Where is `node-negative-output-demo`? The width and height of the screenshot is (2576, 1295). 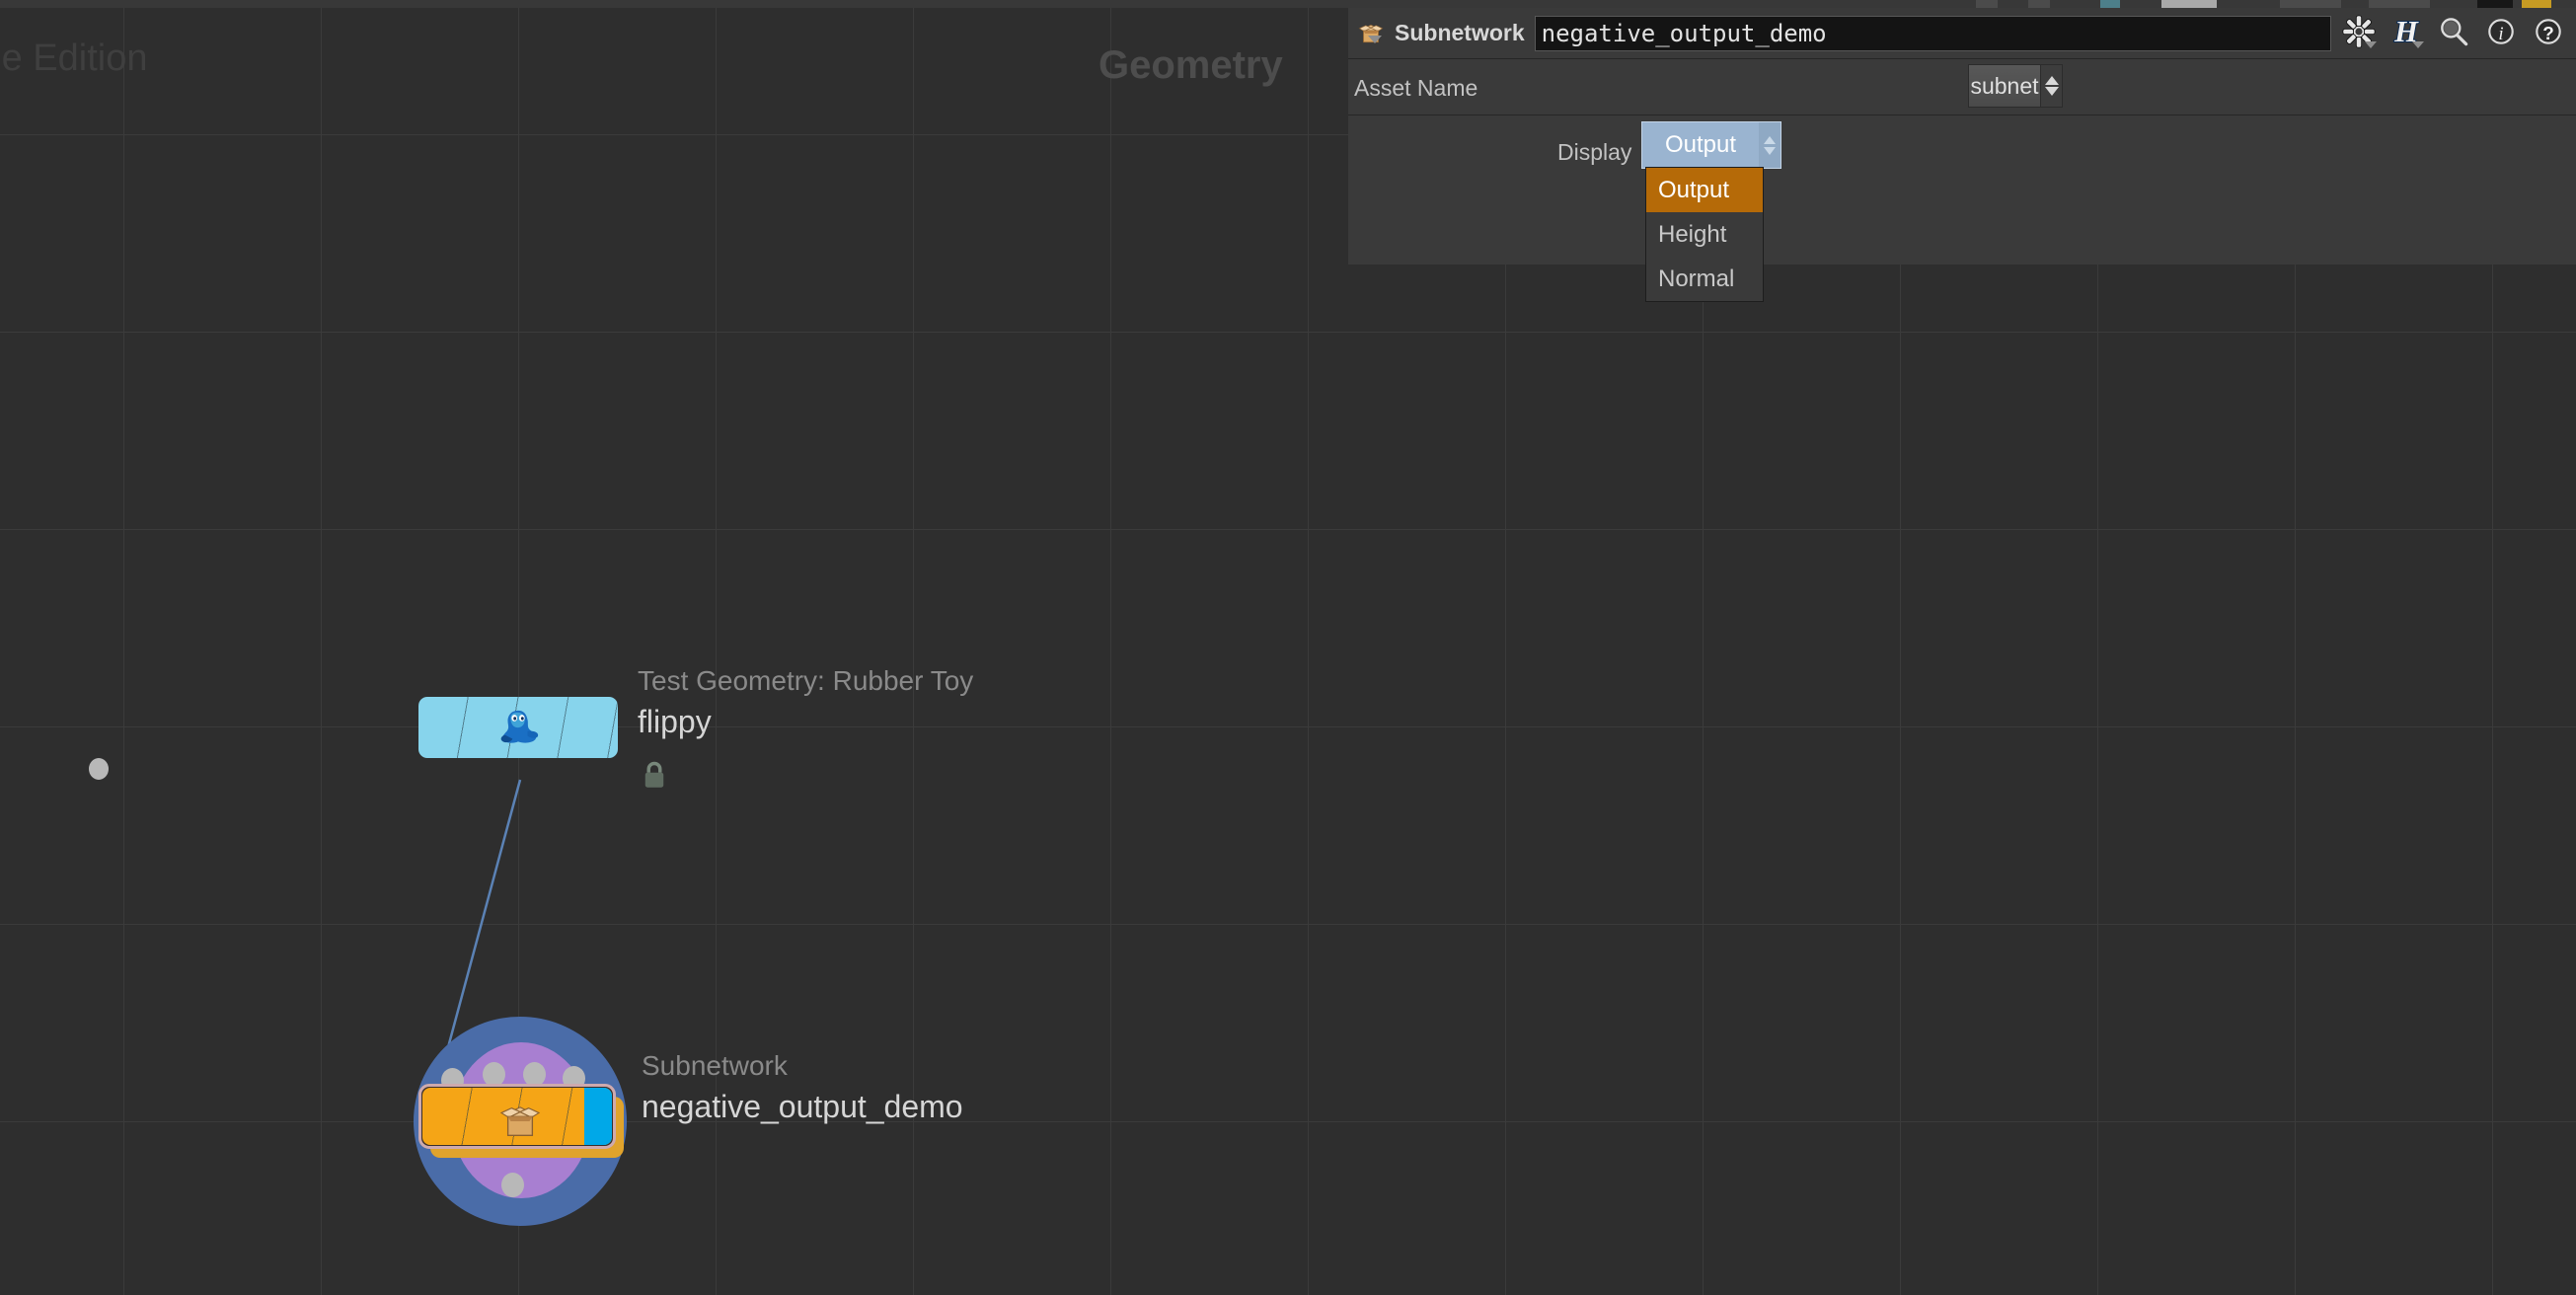 node-negative-output-demo is located at coordinates (520, 1121).